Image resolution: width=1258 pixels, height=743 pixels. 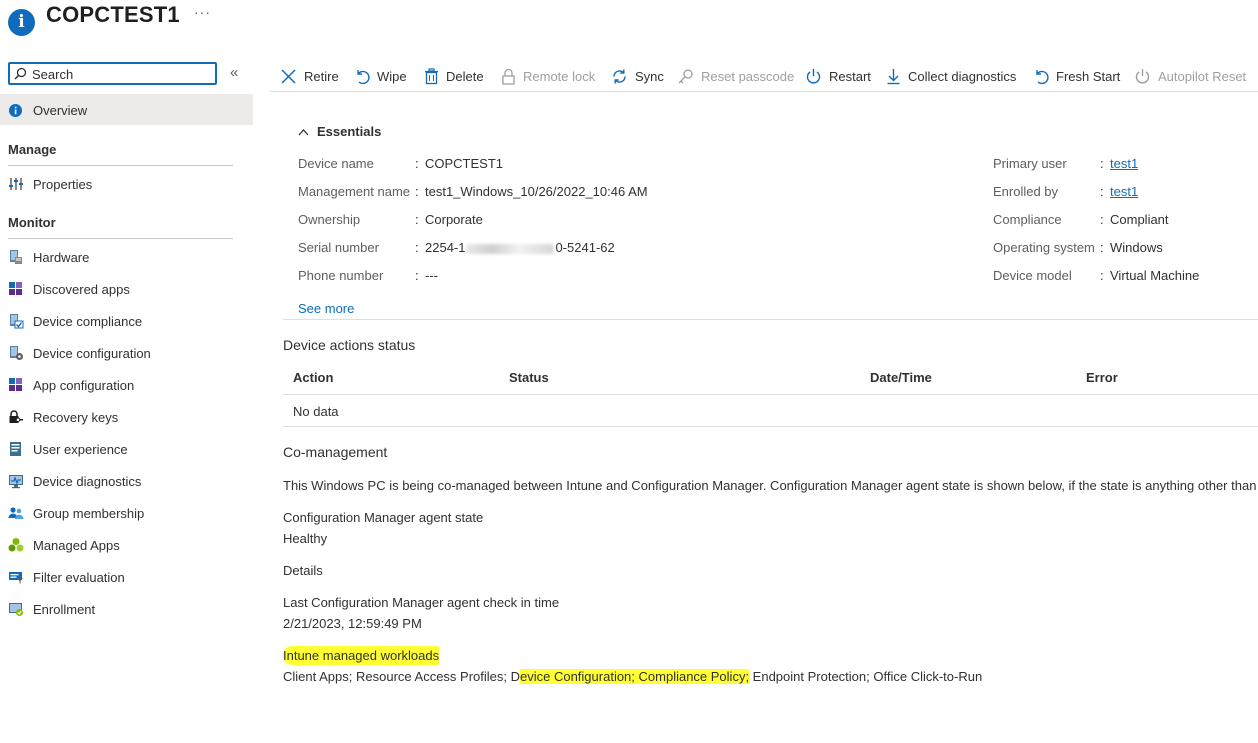 I want to click on sidebar-item-label: Hardware, so click(x=61, y=257).